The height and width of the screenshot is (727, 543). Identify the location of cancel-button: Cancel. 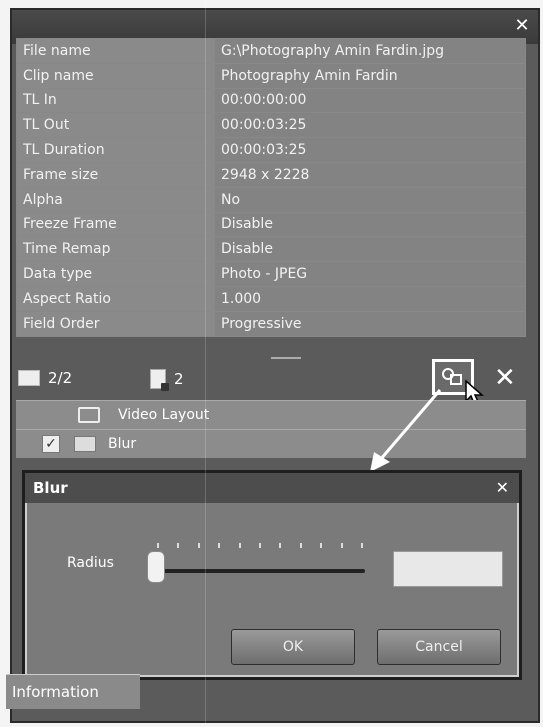
(439, 647).